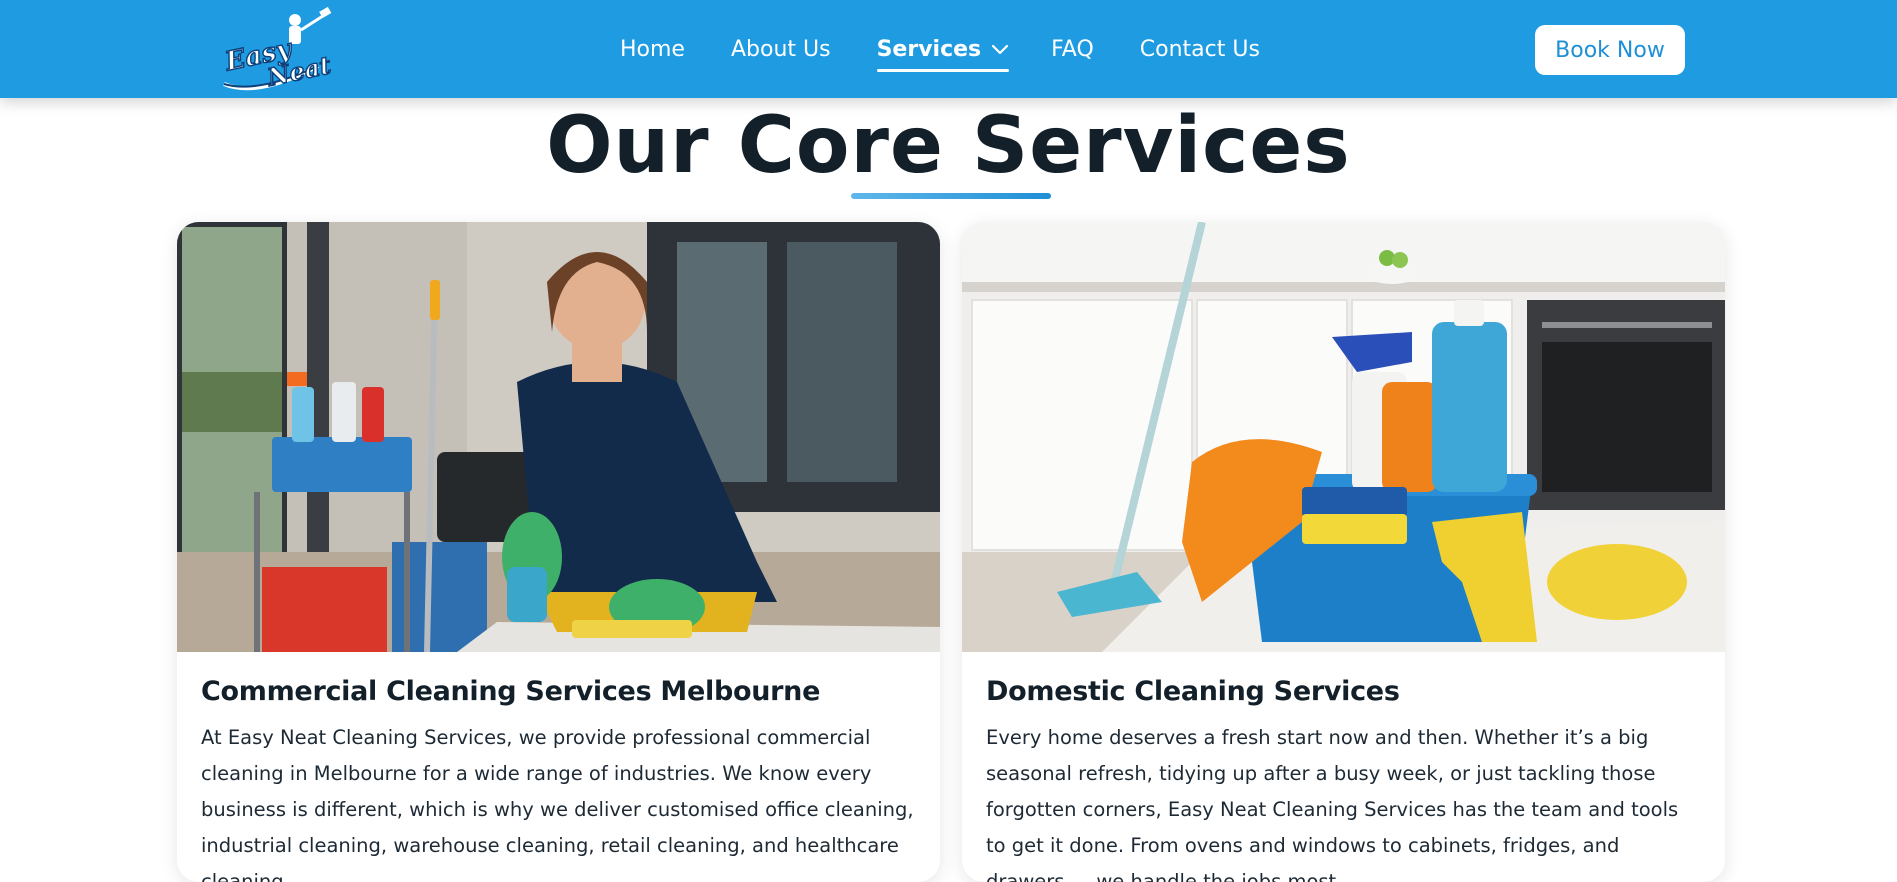  I want to click on nav-about-label: About Us, so click(780, 49).